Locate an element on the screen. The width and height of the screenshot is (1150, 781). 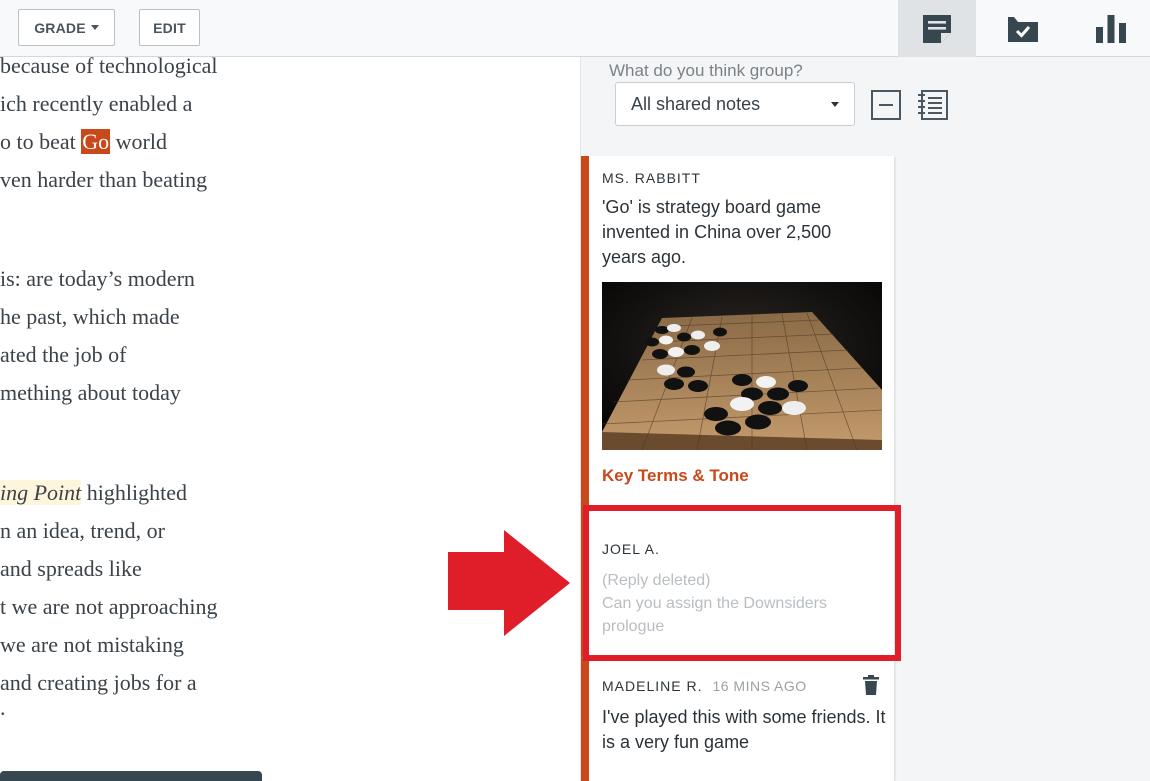
grade-button: GRADE is located at coordinates (66, 27).